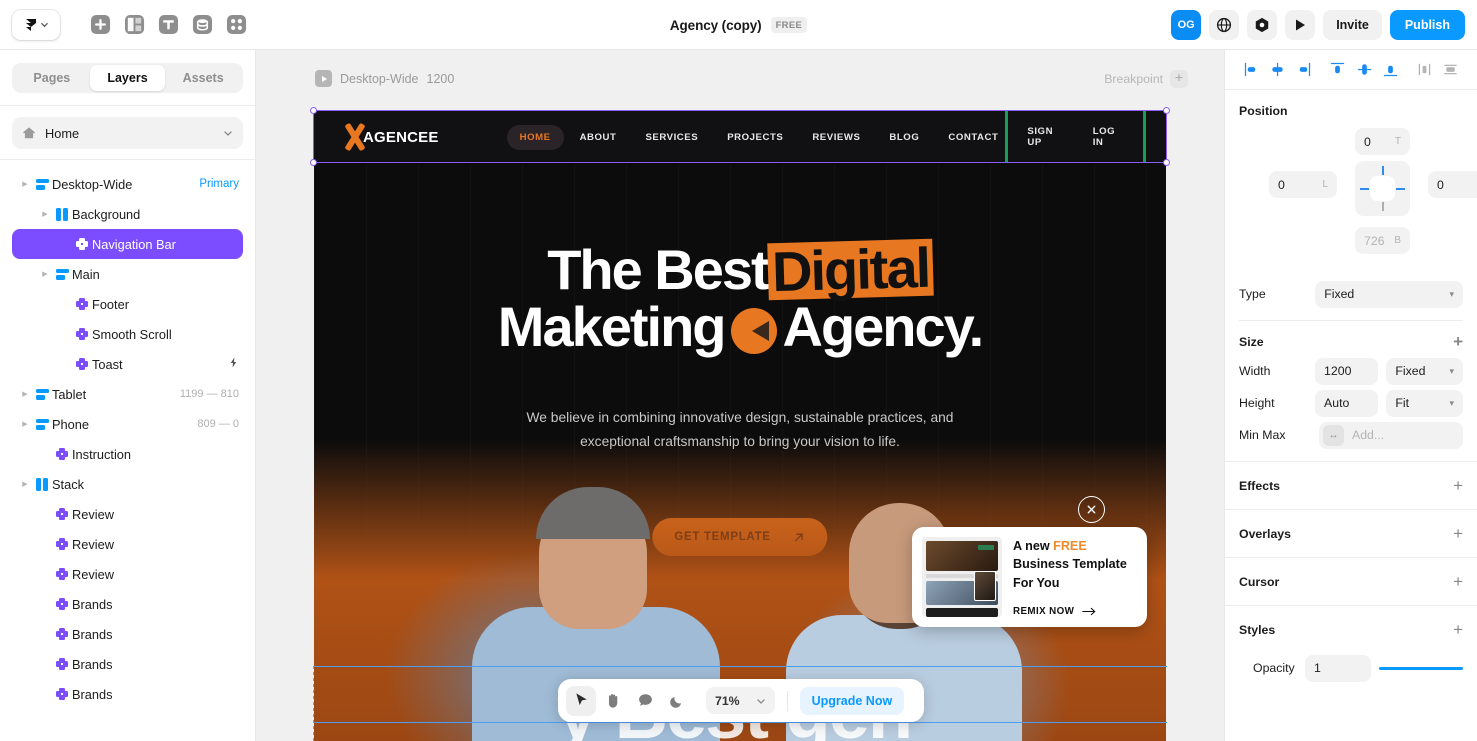 The width and height of the screenshot is (1477, 741). What do you see at coordinates (1338, 668) in the screenshot?
I see `opacity-input: 1` at bounding box center [1338, 668].